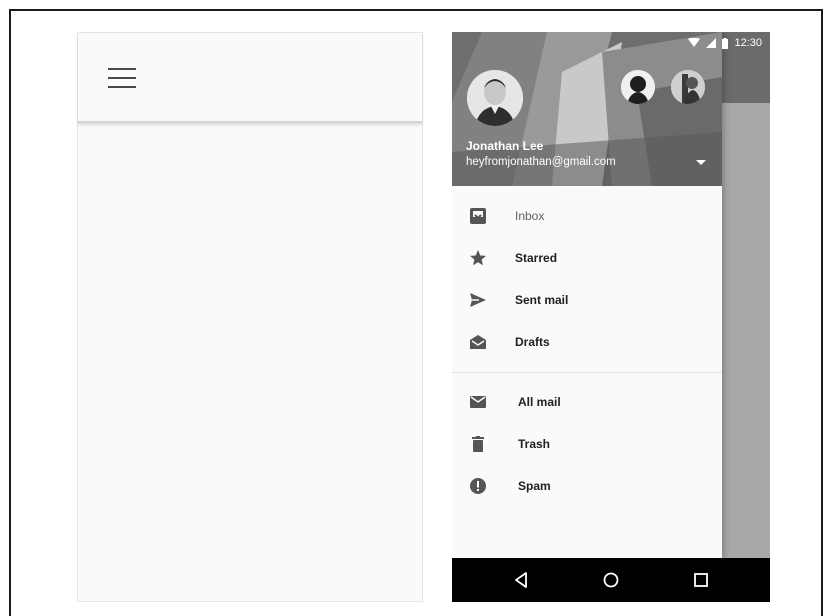 The height and width of the screenshot is (616, 834). I want to click on star-icon, so click(478, 258).